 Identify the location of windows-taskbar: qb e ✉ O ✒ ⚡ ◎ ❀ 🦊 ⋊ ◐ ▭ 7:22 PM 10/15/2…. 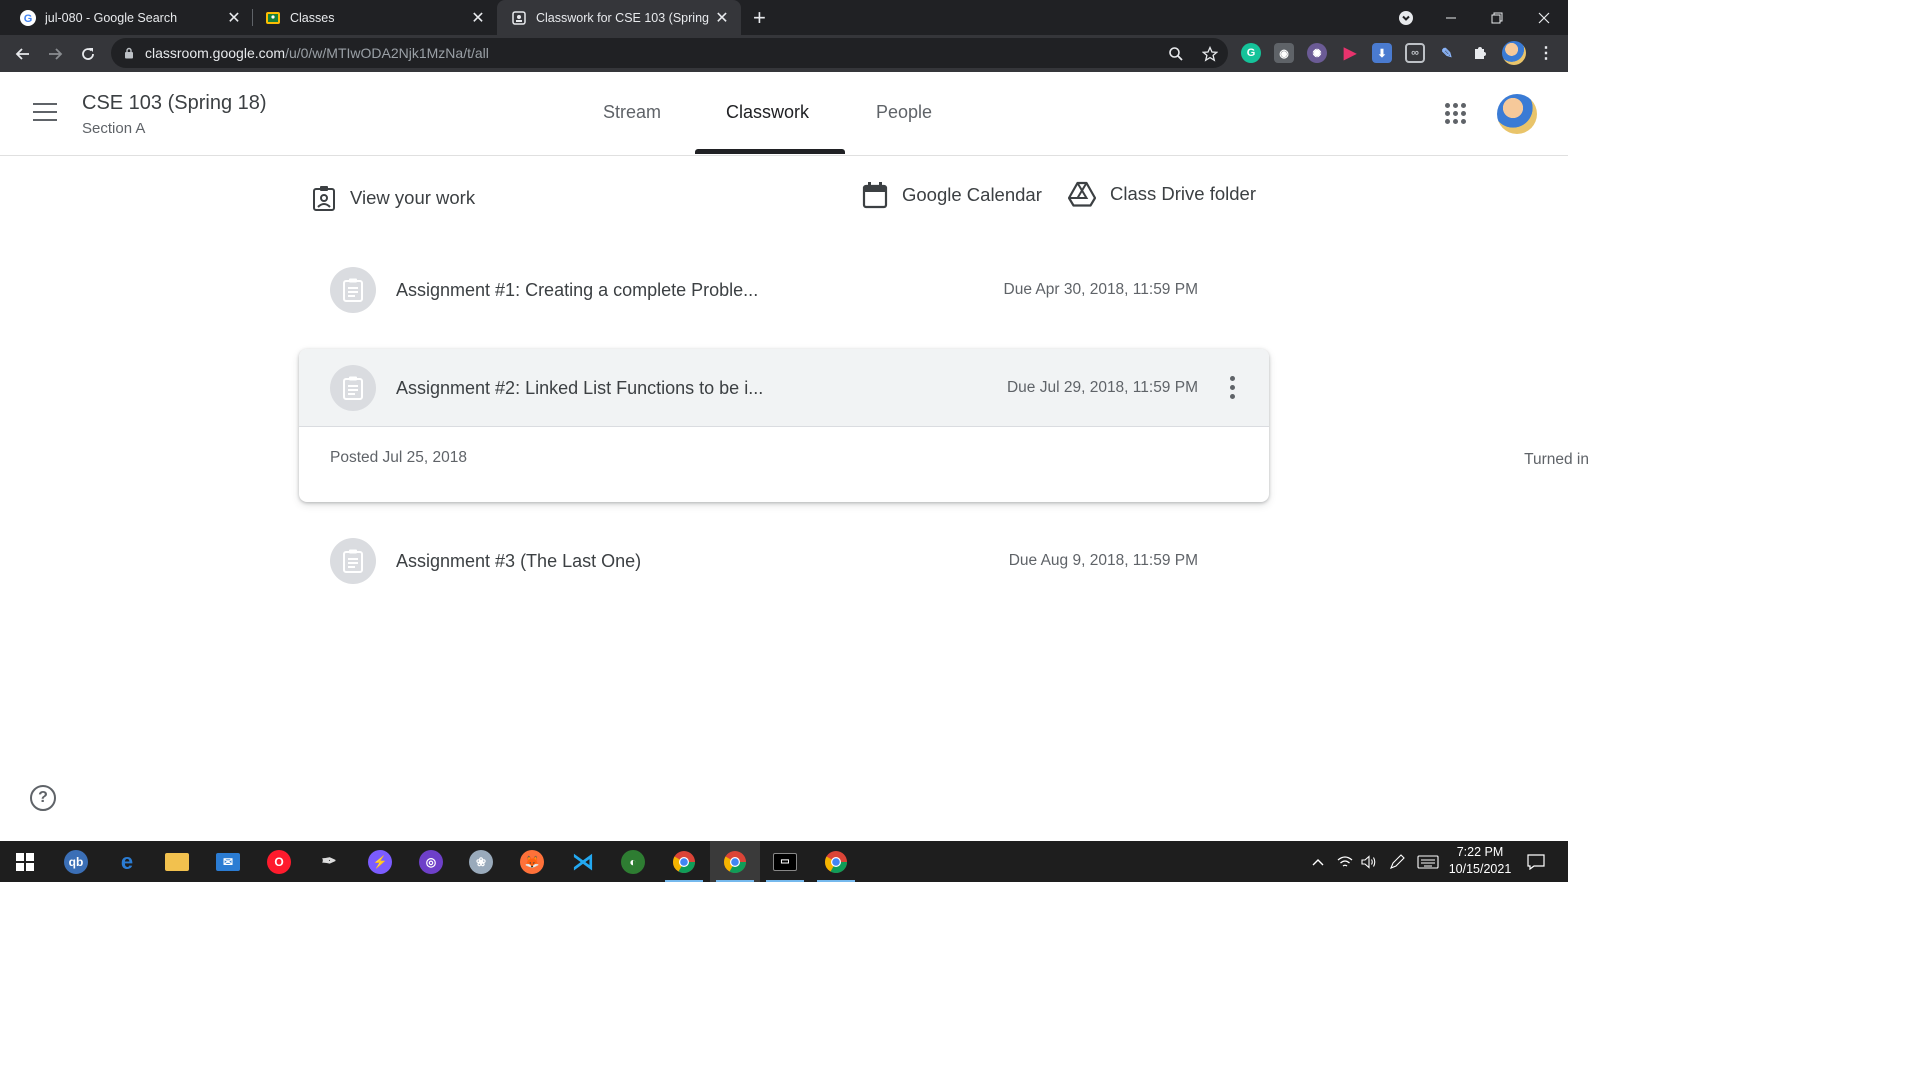
(784, 861).